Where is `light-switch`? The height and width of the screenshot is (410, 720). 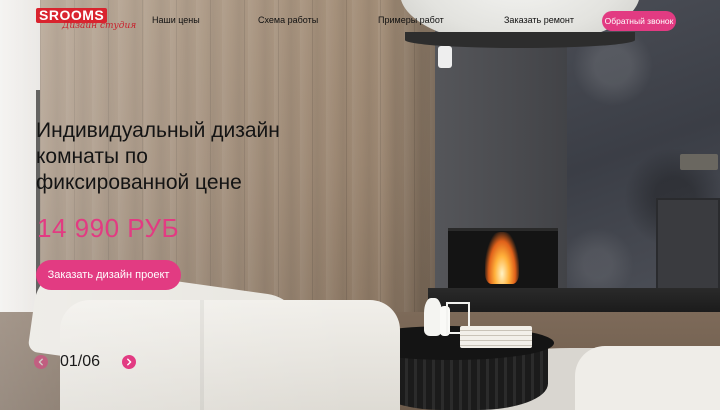
light-switch is located at coordinates (699, 162).